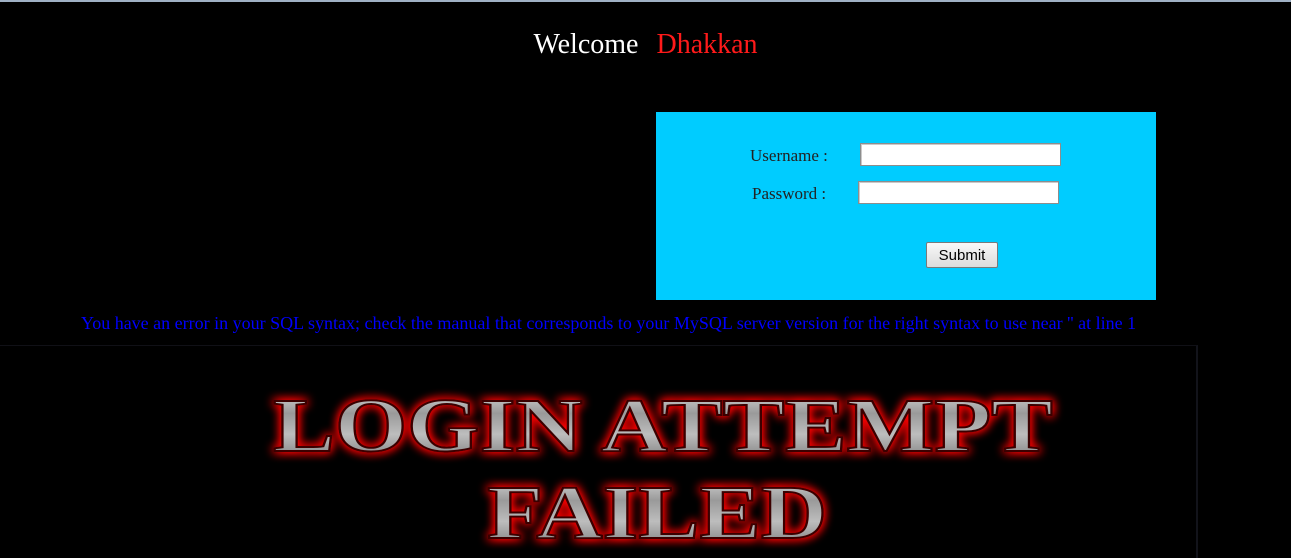 The image size is (1291, 558). I want to click on username-label: Username :, so click(789, 155).